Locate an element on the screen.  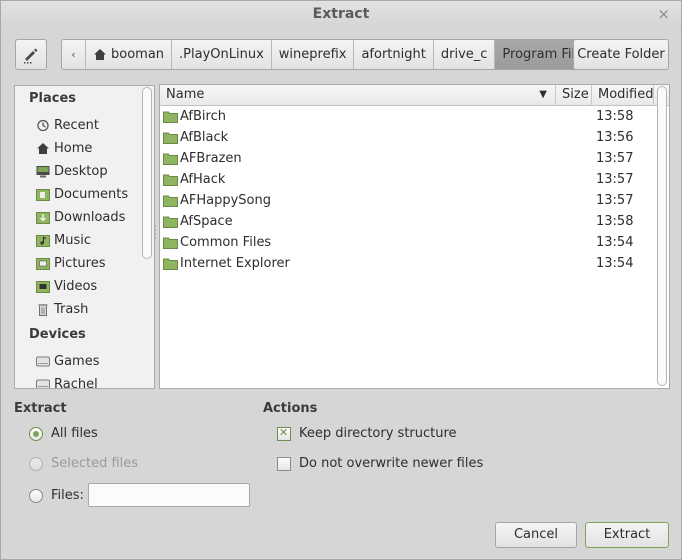
breadcrumb-item-booman: booman is located at coordinates (129, 54).